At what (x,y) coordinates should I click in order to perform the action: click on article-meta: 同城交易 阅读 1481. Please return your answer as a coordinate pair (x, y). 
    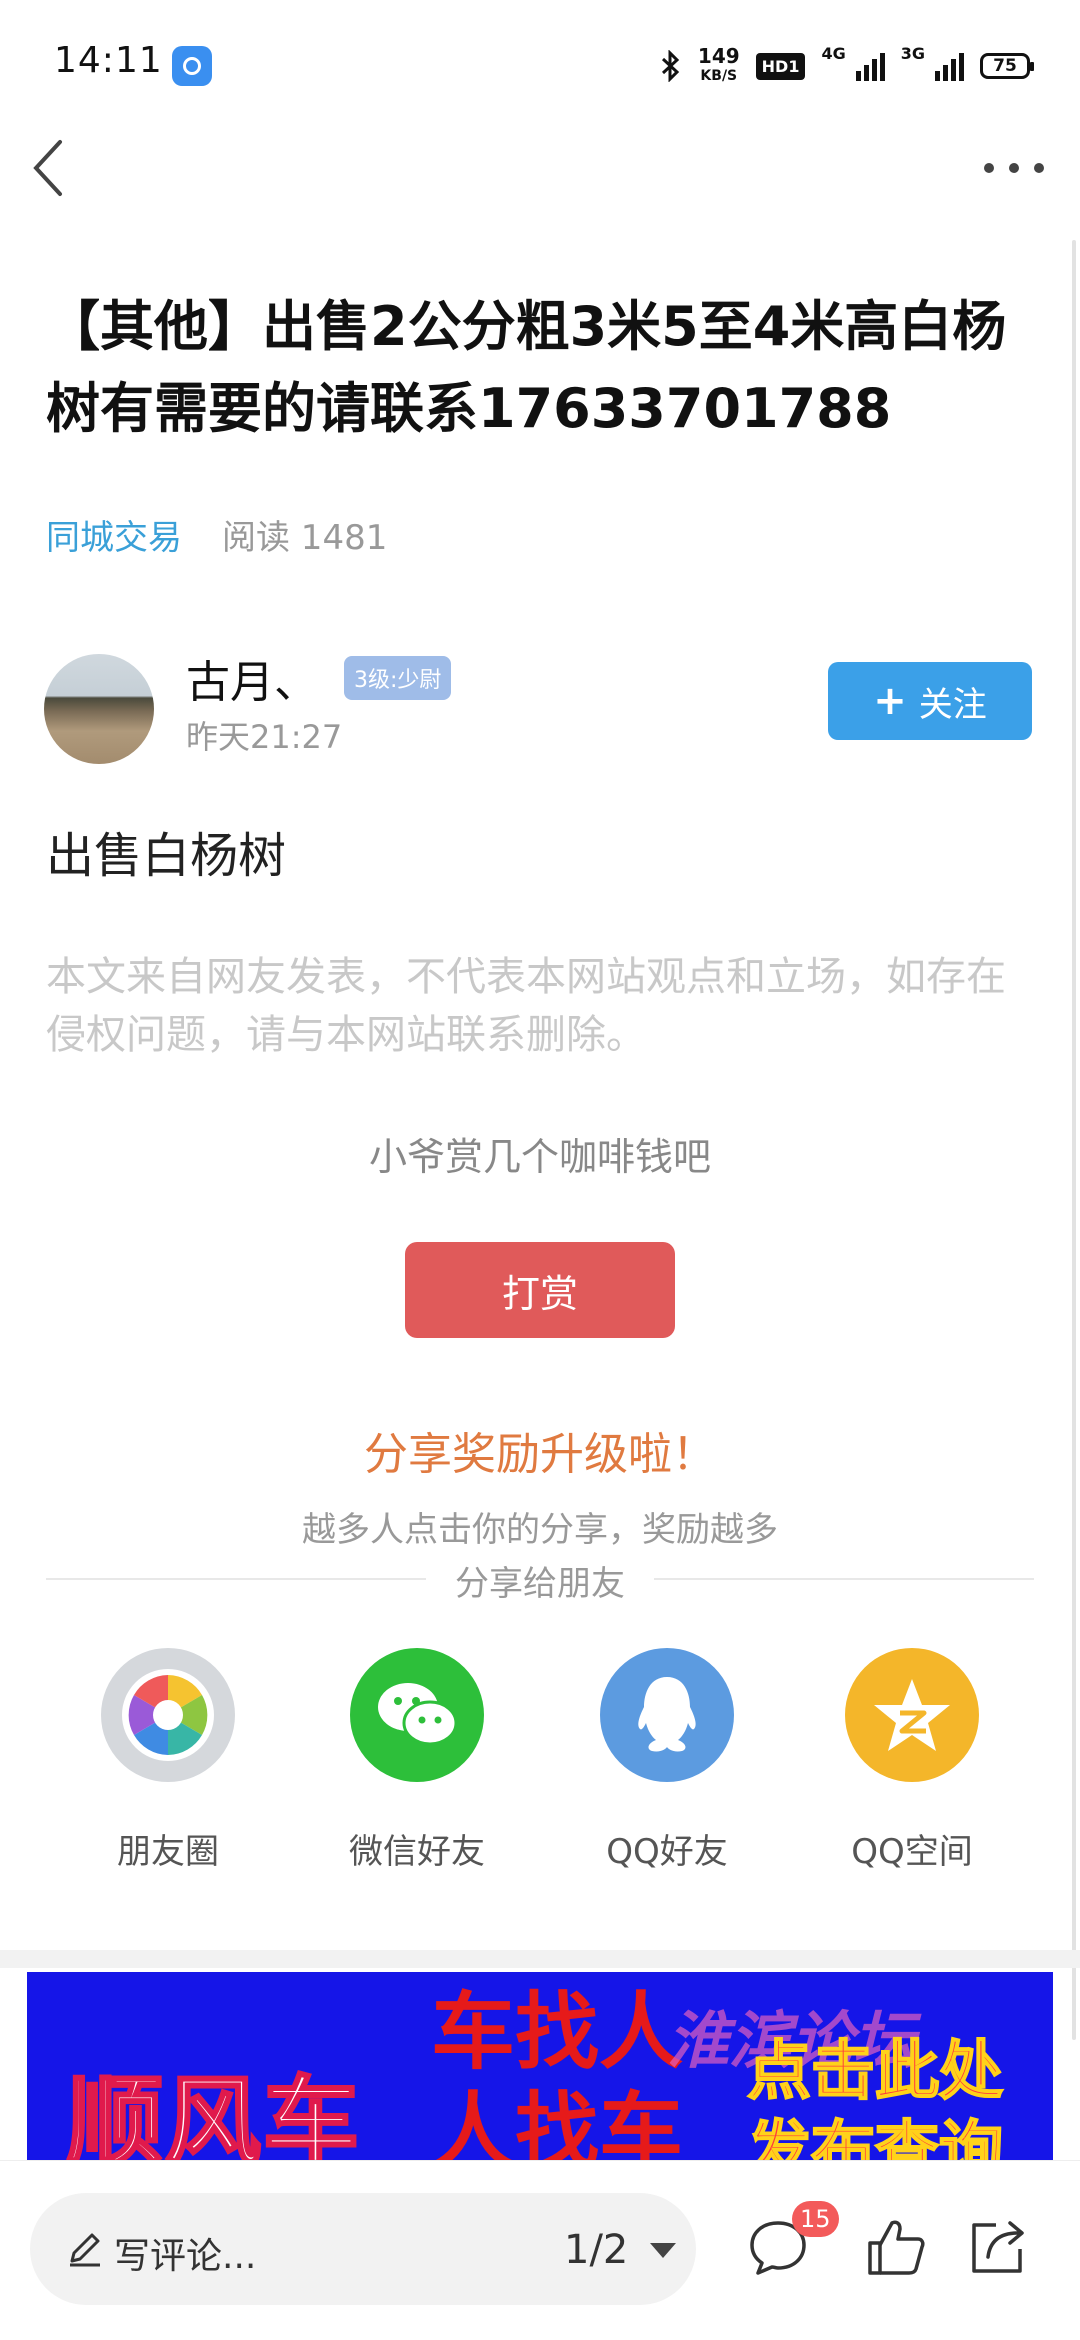
    Looking at the image, I should click on (216, 534).